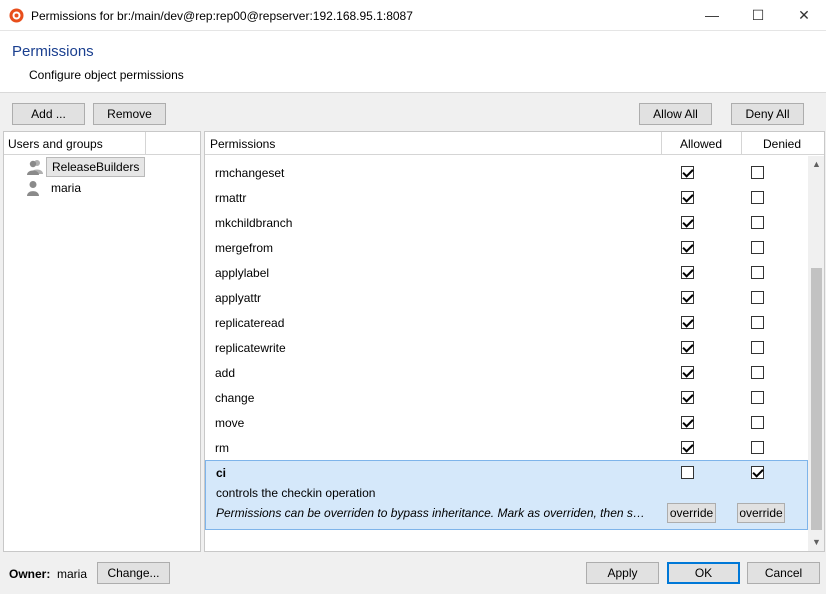 This screenshot has width=826, height=594. I want to click on dialog-header: Permissions Configure object permissions, so click(413, 62).